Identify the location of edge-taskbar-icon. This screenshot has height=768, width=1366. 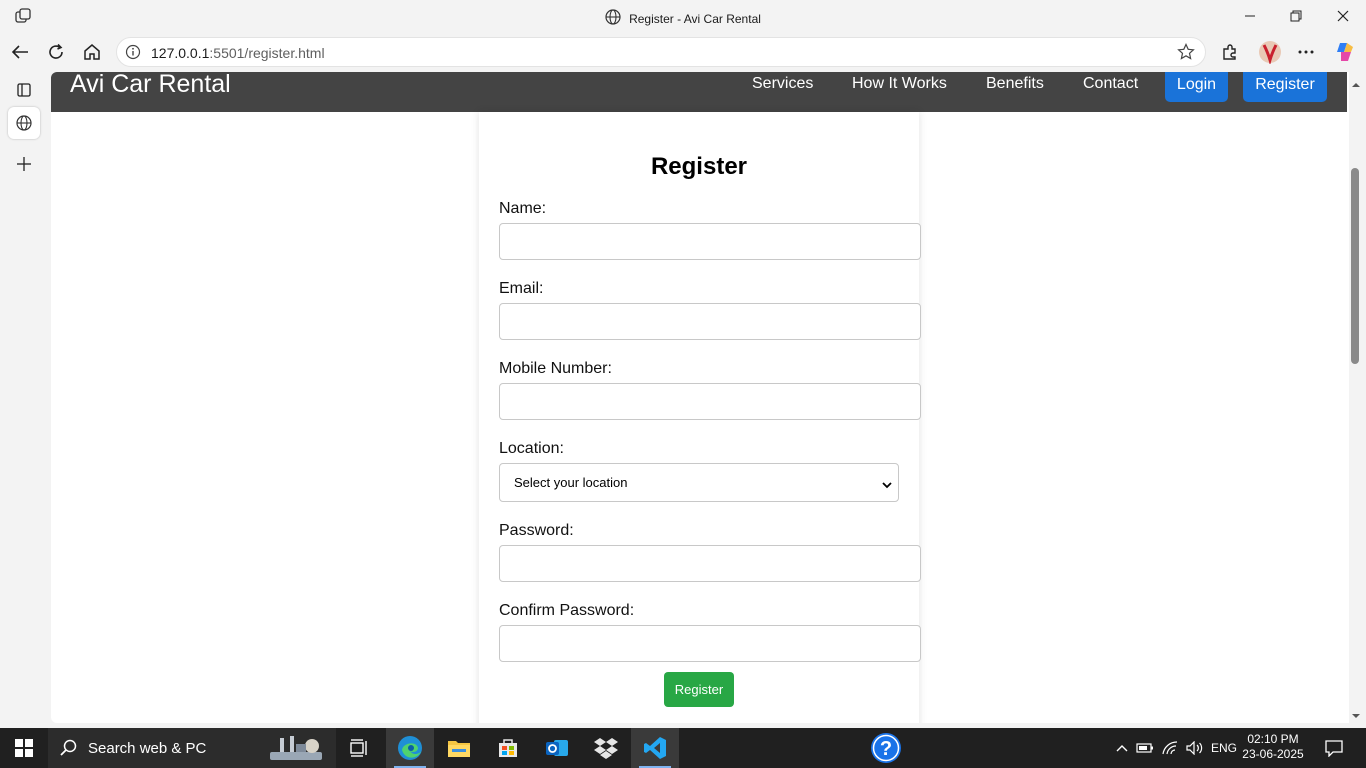
(410, 748).